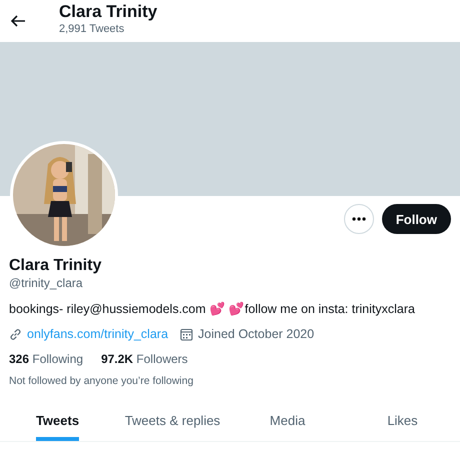 The image size is (460, 460). I want to click on link-icon, so click(15, 334).